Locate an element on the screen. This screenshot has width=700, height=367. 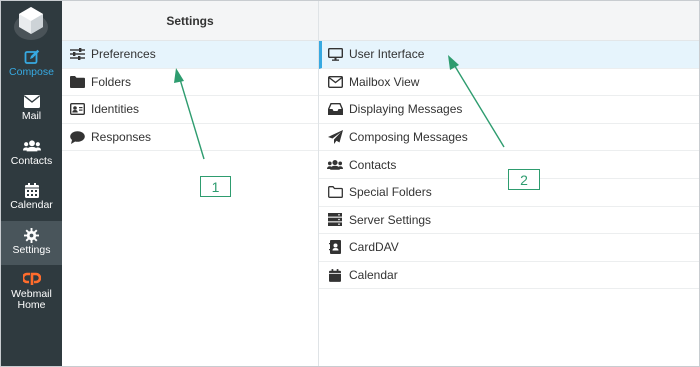
pref-item-label: Composing Messages is located at coordinates (408, 137).